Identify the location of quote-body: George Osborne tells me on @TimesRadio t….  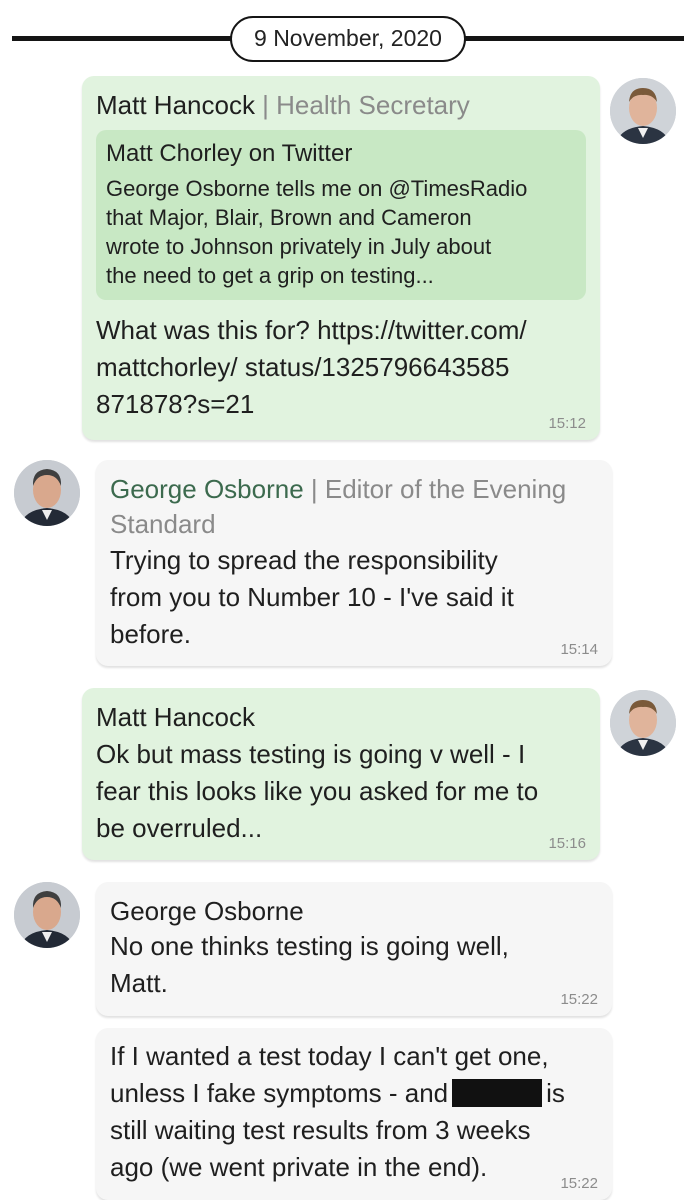
(341, 232).